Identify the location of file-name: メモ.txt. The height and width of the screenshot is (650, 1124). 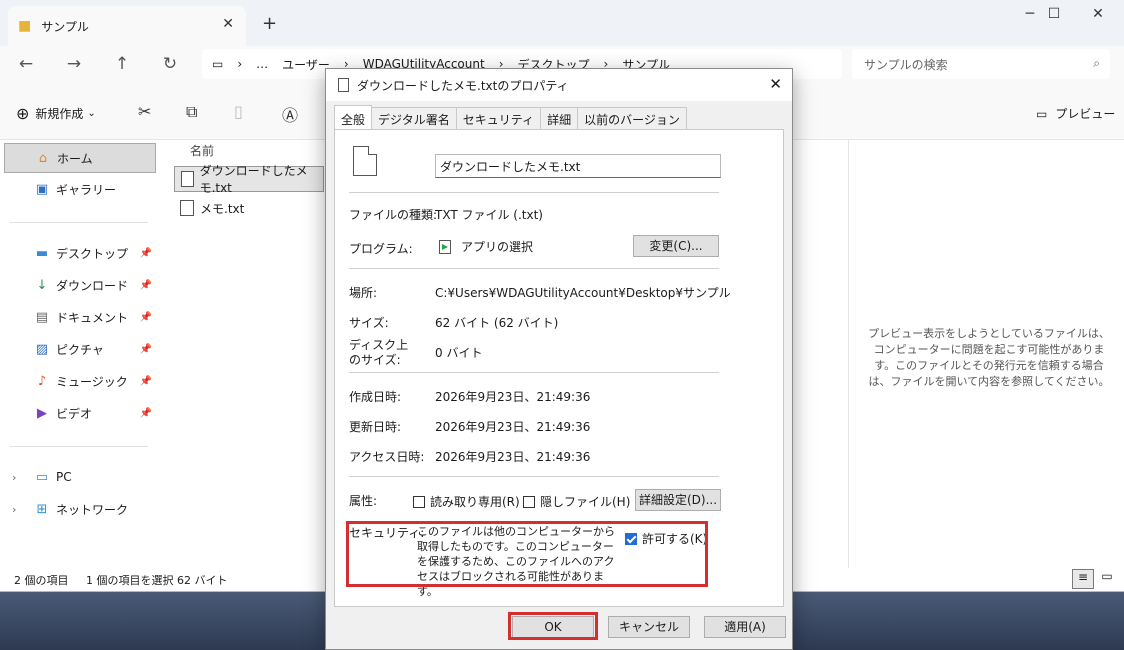
(222, 208).